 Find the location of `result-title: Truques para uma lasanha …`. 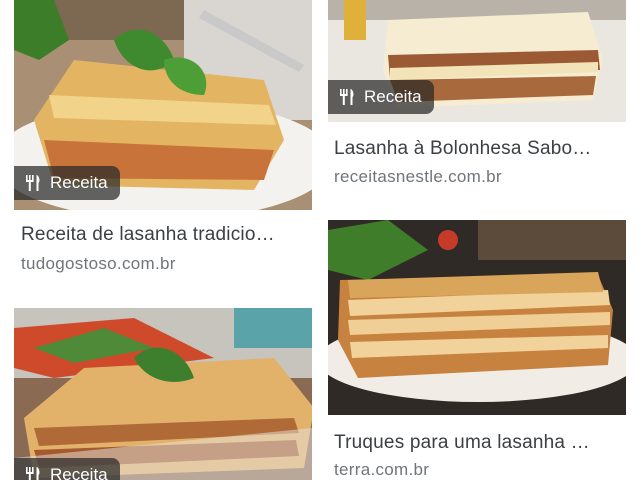

result-title: Truques para uma lasanha … is located at coordinates (479, 443).